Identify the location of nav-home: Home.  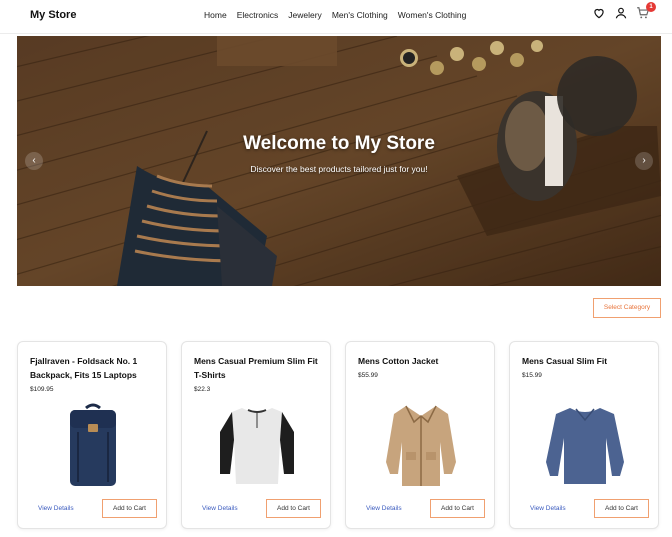
(215, 15).